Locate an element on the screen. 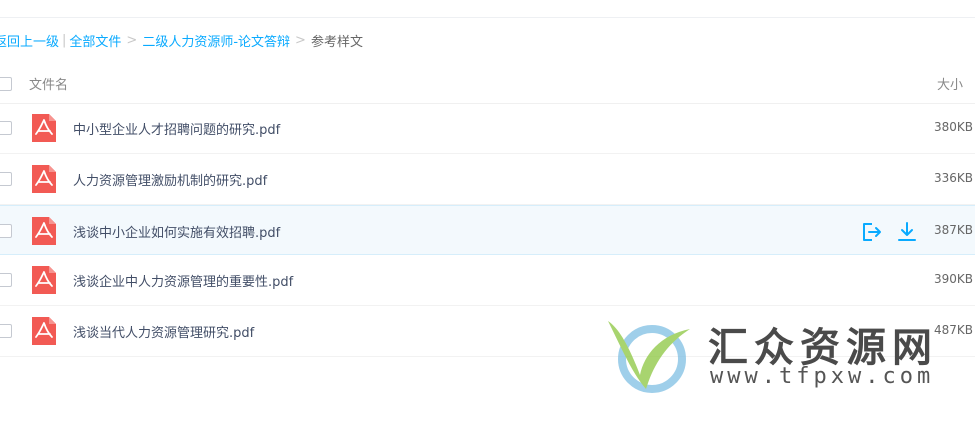  file-name-link: 中小型企业人才招聘问题的研究.pdf is located at coordinates (176, 128).